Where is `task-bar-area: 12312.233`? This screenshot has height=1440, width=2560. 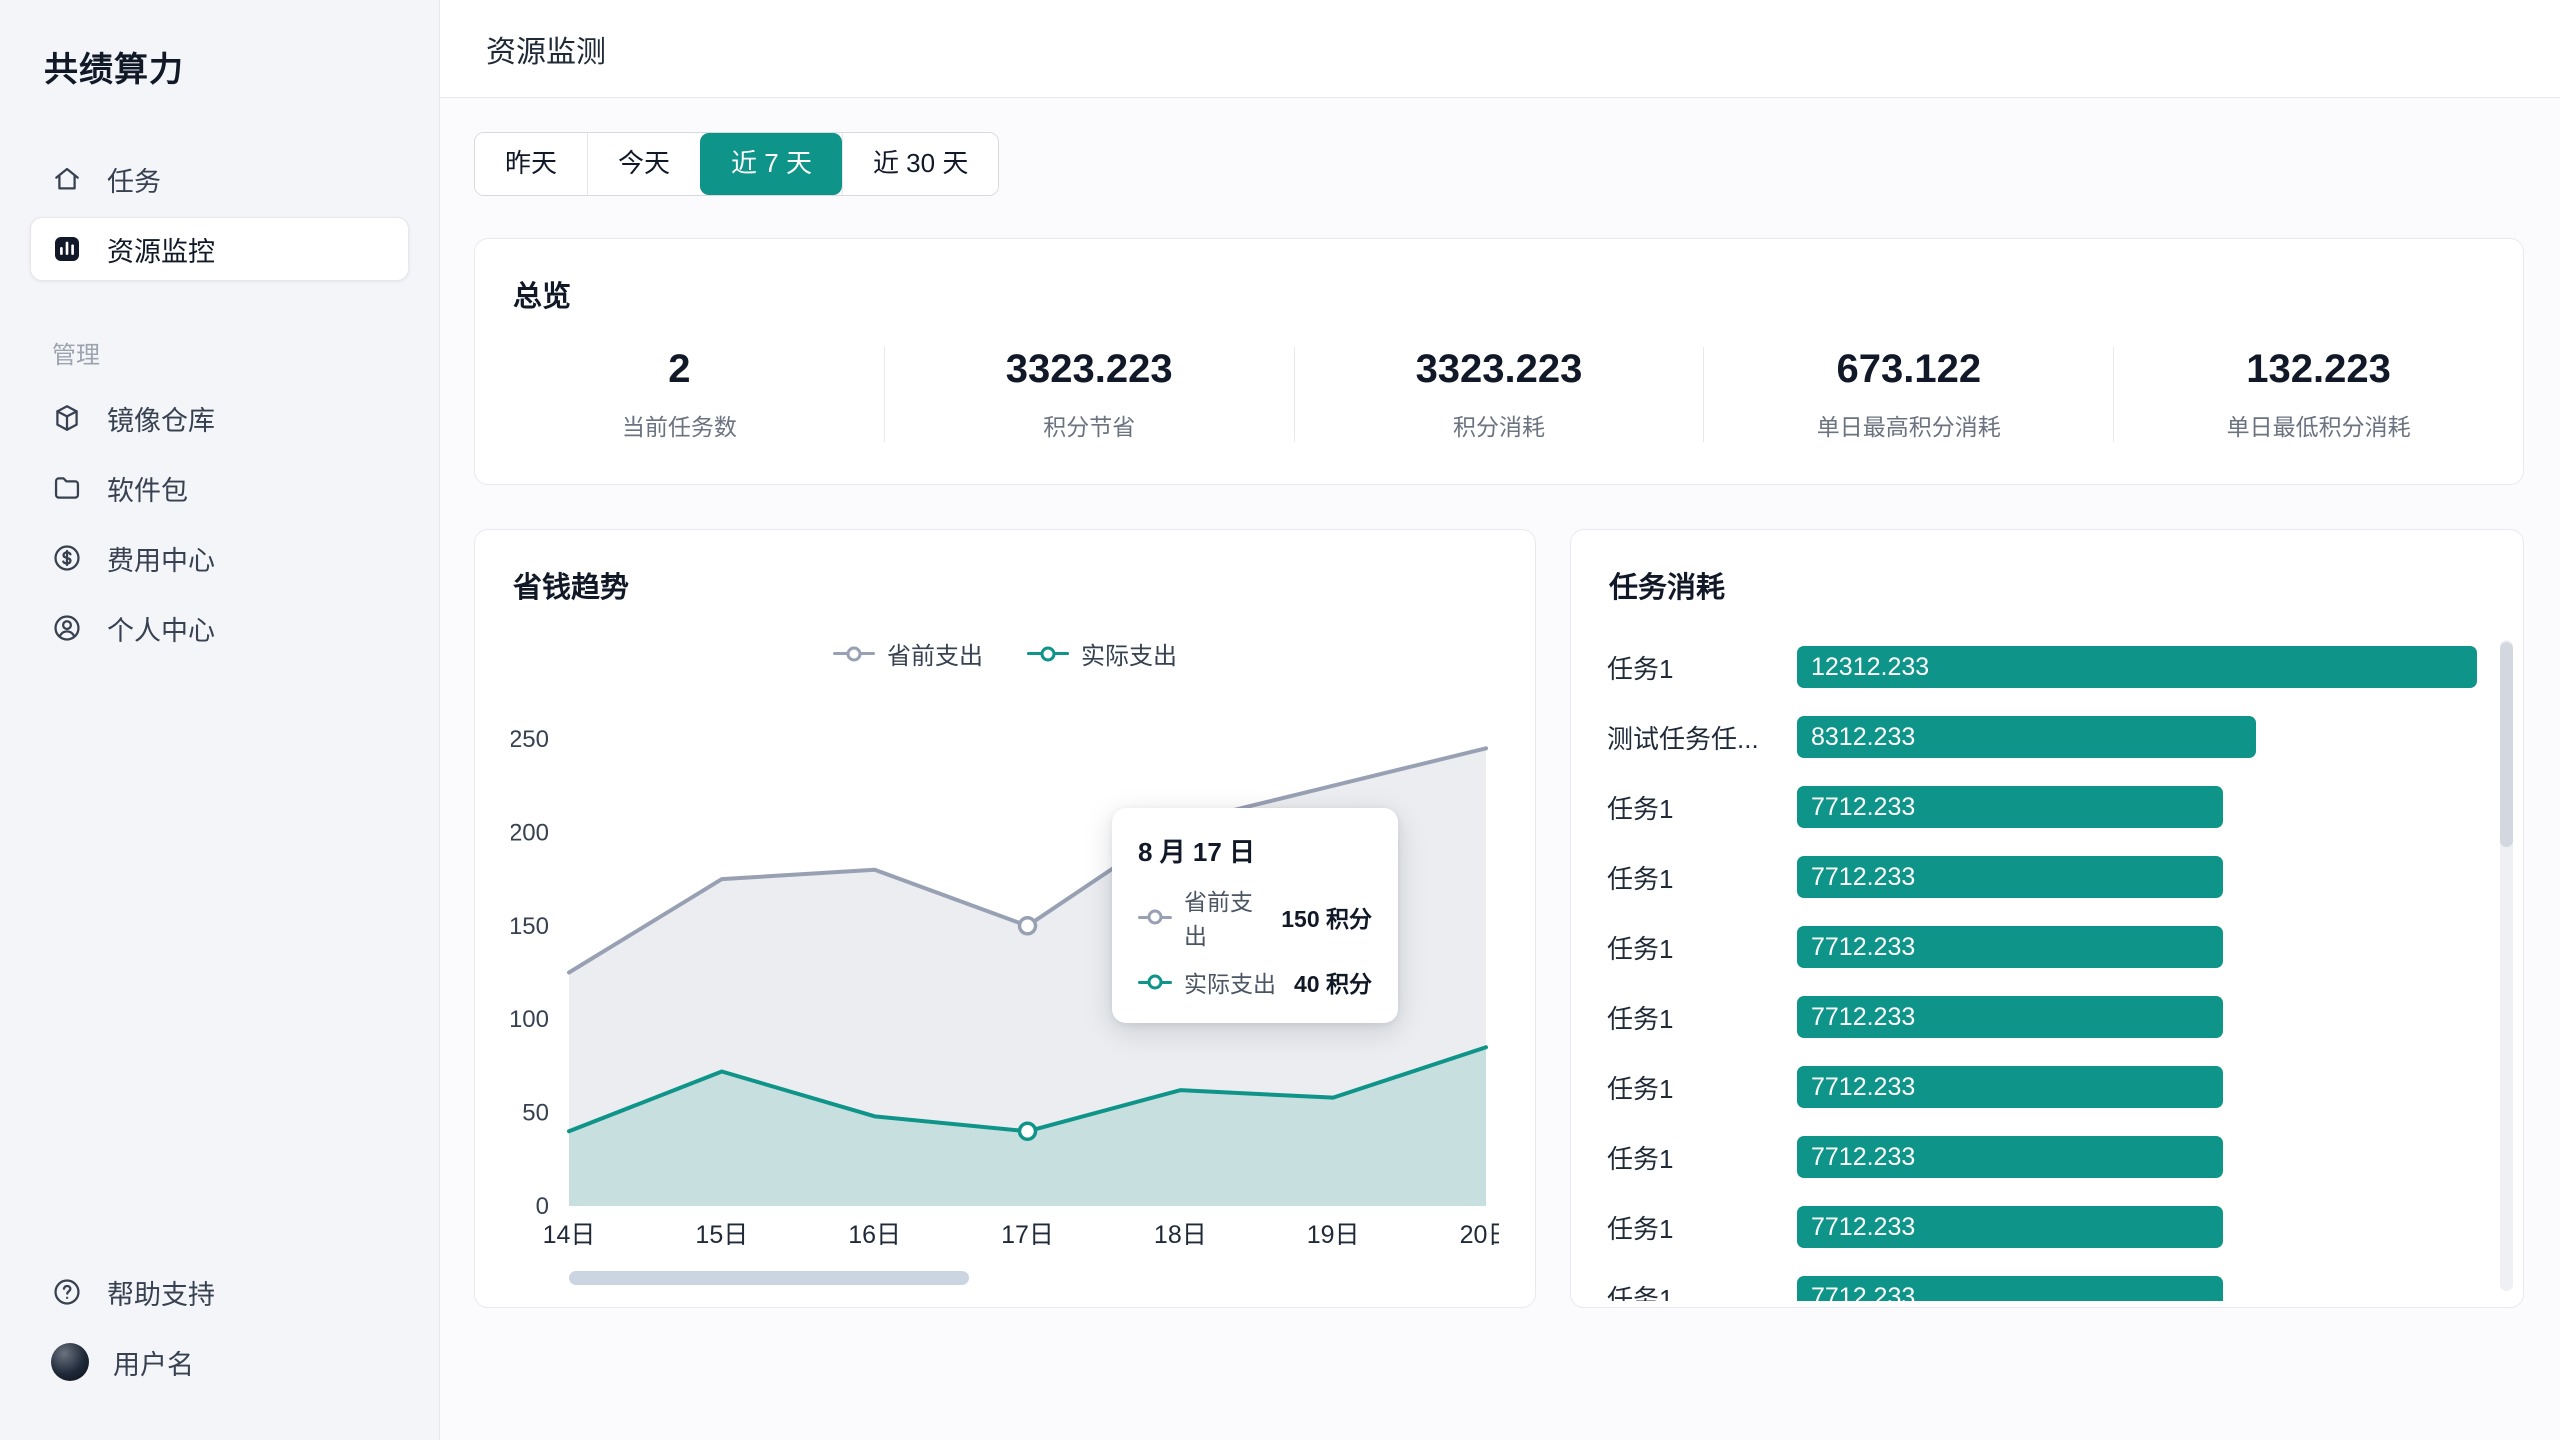 task-bar-area: 12312.233 is located at coordinates (2137, 667).